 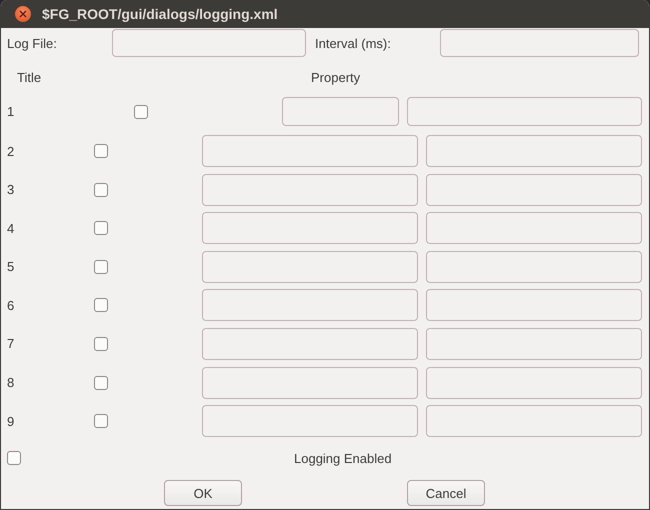 What do you see at coordinates (32, 43) in the screenshot?
I see `log-file-label: Log File:` at bounding box center [32, 43].